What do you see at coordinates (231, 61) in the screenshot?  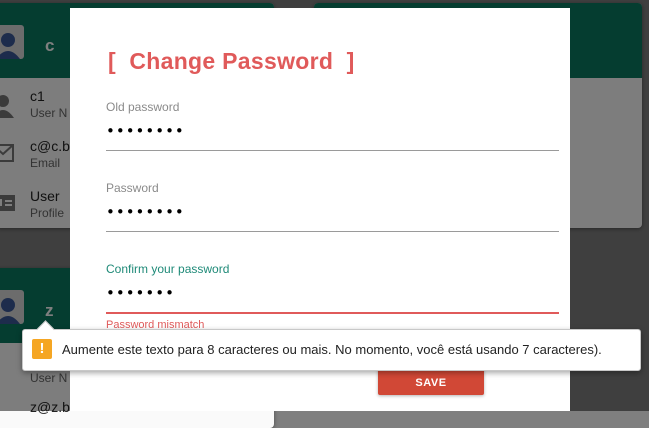 I see `dialog-title: [ Change Password ]` at bounding box center [231, 61].